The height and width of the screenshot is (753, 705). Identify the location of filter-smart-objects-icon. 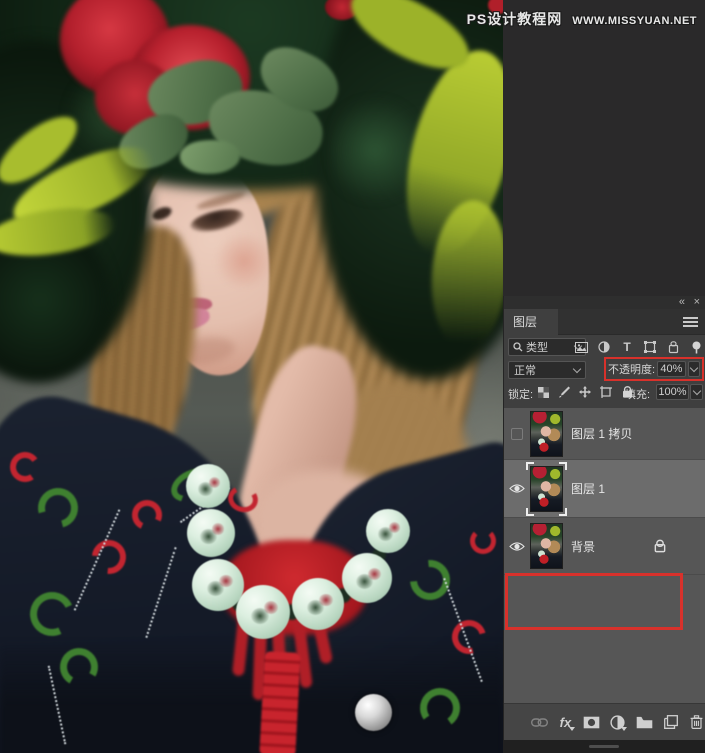
(673, 347).